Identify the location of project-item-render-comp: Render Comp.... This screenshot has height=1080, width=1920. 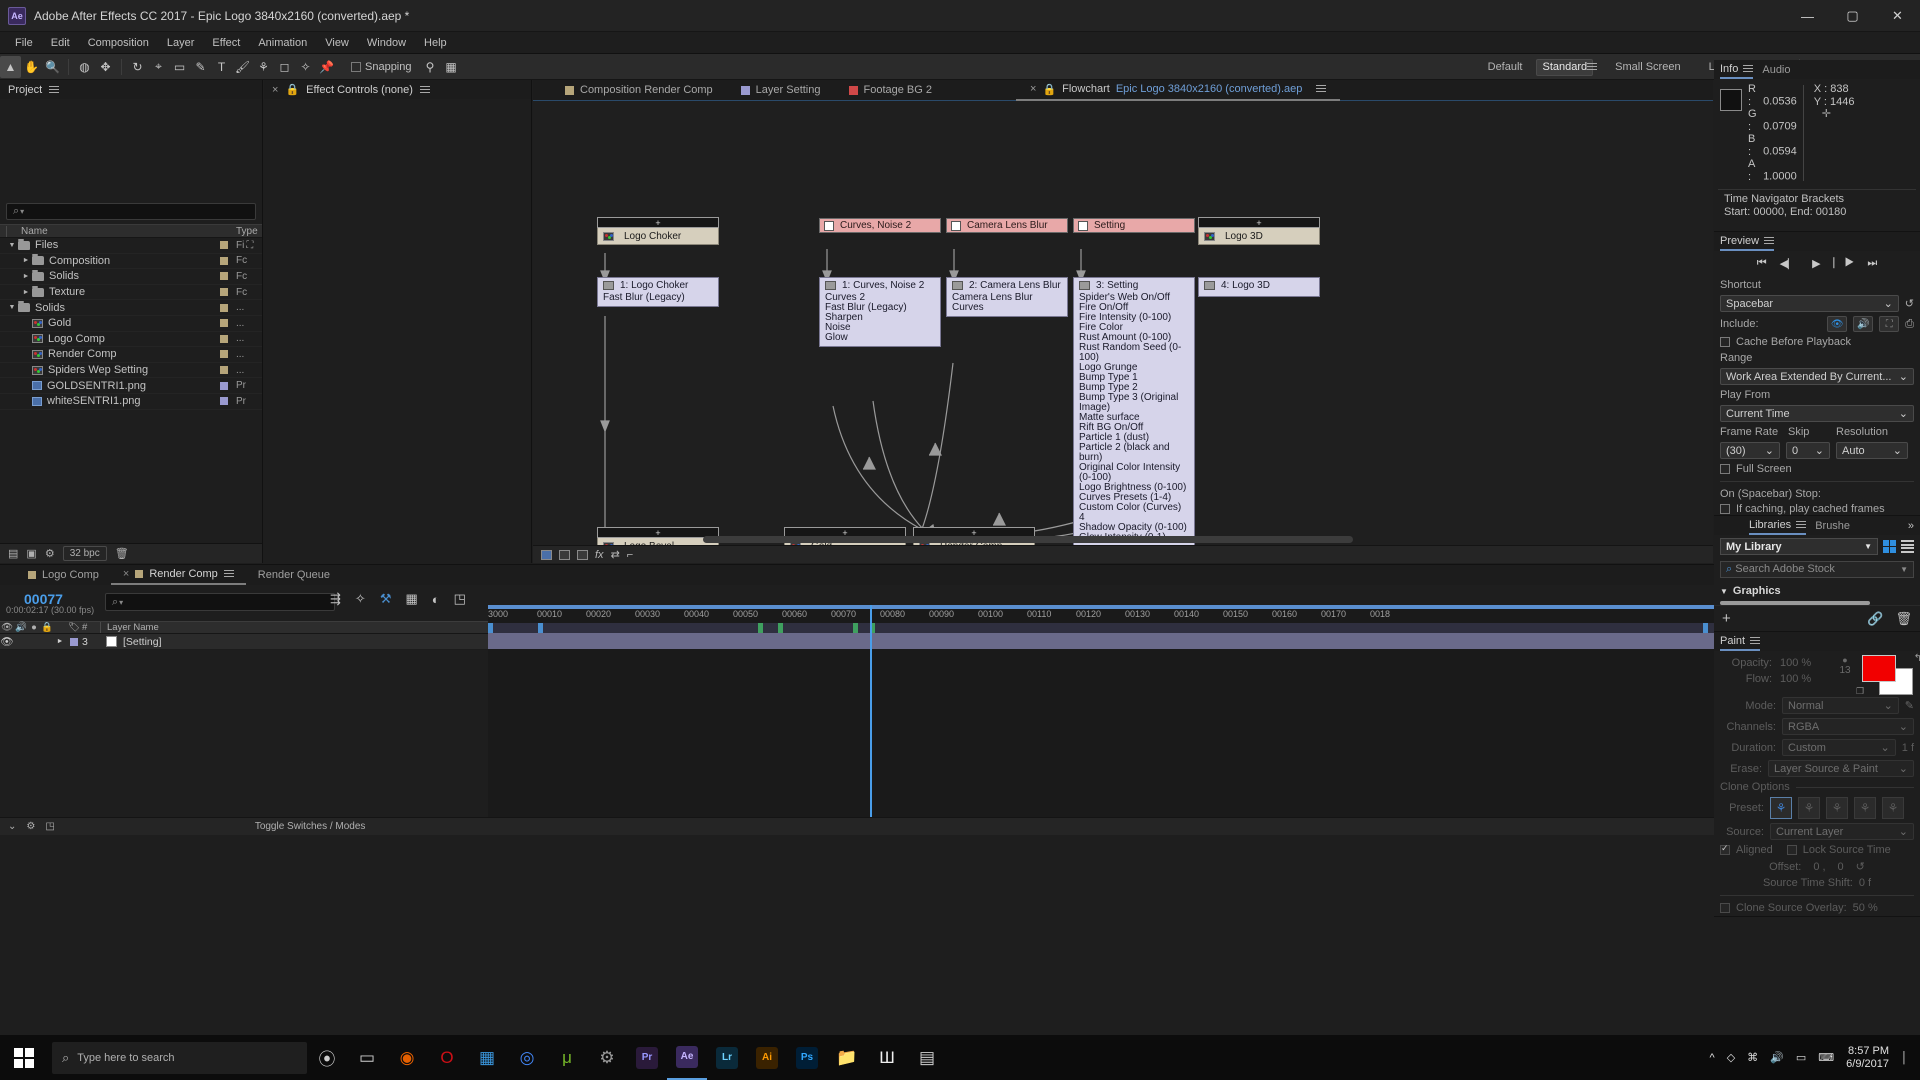
(131, 355).